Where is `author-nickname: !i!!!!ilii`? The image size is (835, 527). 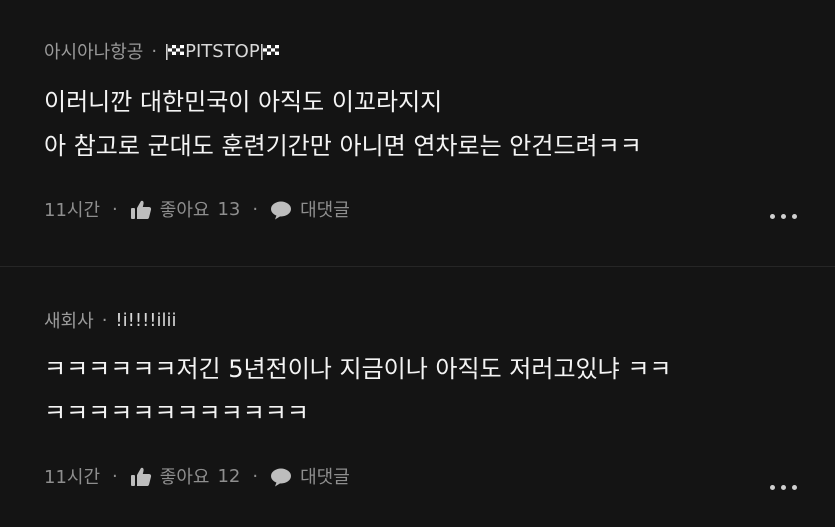 author-nickname: !i!!!!ilii is located at coordinates (146, 320).